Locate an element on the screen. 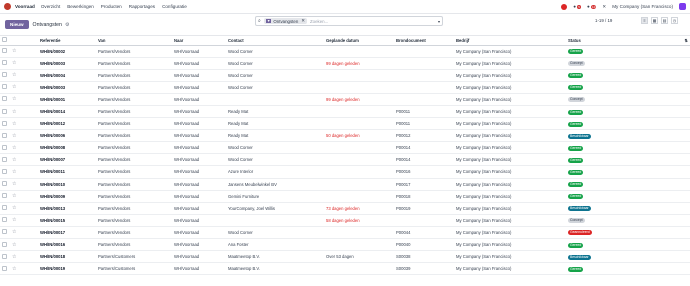  message-count: 10 is located at coordinates (594, 7).